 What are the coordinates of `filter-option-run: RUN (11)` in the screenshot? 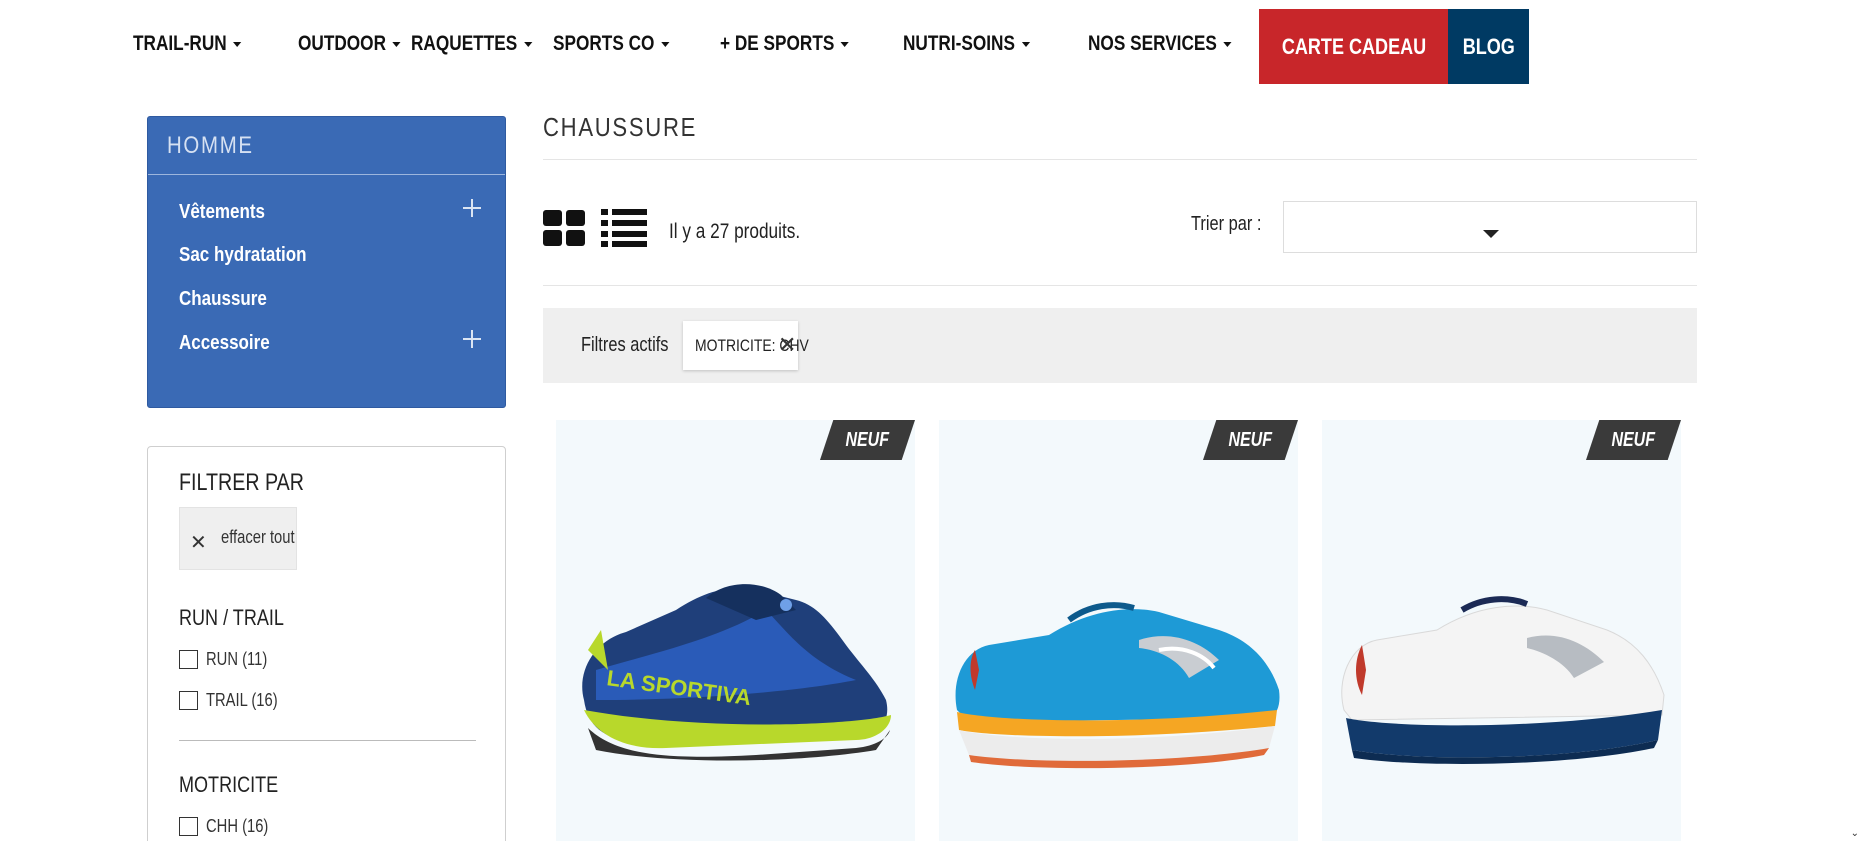 It's located at (230, 659).